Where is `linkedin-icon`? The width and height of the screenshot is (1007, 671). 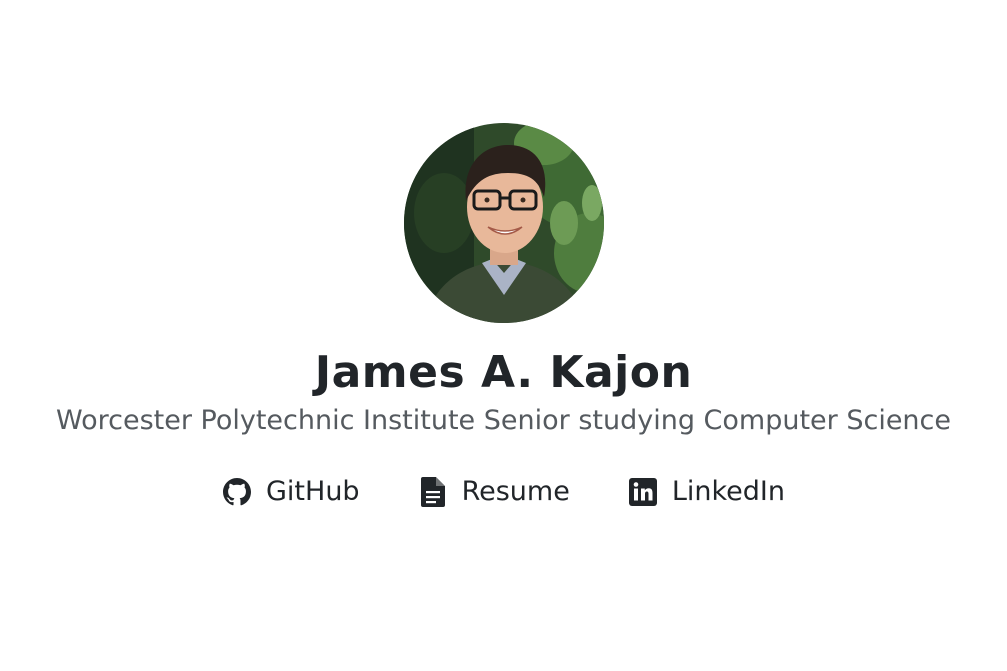
linkedin-icon is located at coordinates (643, 492).